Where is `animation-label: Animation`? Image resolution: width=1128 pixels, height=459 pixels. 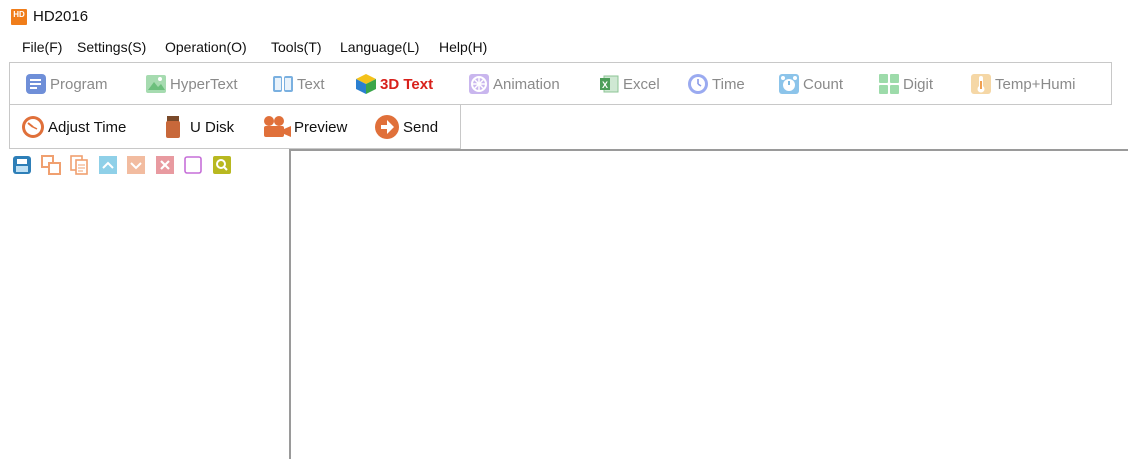
animation-label: Animation is located at coordinates (526, 84).